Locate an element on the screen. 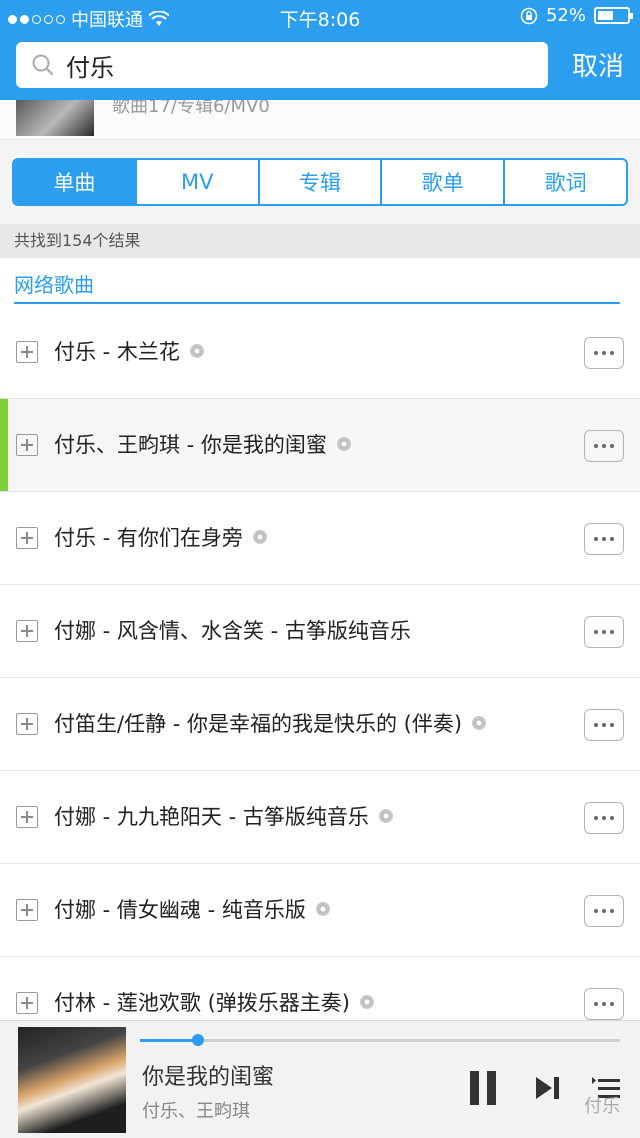 The width and height of the screenshot is (640, 1138). status-bar: 中国联通 下午8:06 52% is located at coordinates (320, 17).